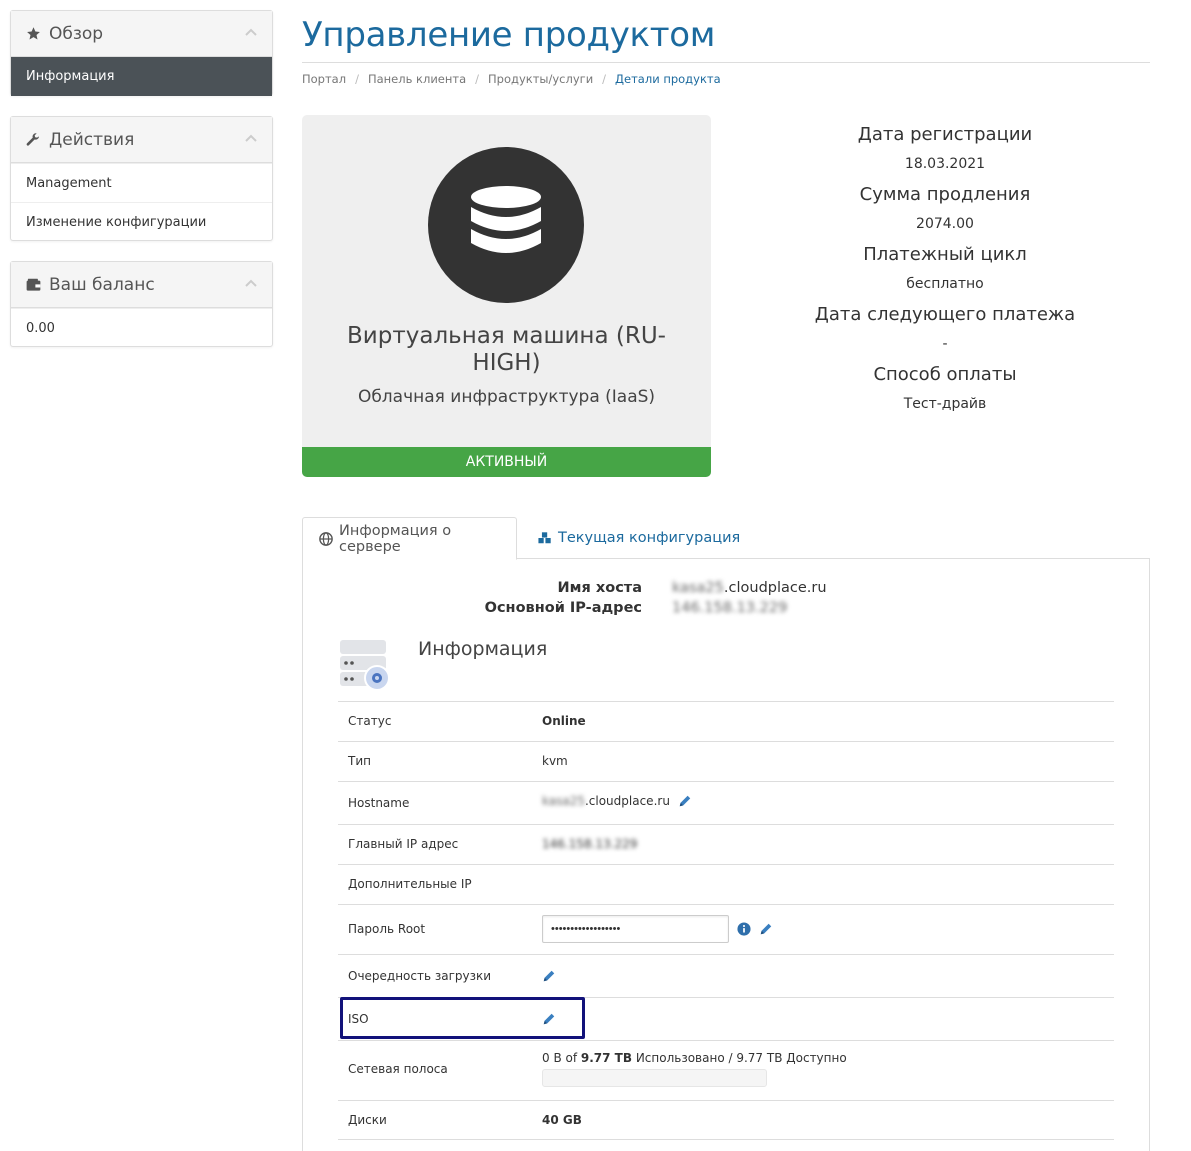 The image size is (1191, 1151). What do you see at coordinates (726, 884) in the screenshot?
I see `table-row-extra-ip: Дополнительные IP` at bounding box center [726, 884].